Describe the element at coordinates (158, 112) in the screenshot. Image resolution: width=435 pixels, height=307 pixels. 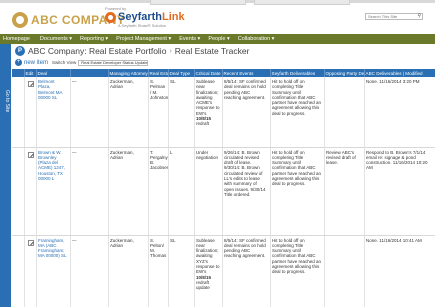
I see `developer-cell: S. Pelman / M. Johnston` at that location.